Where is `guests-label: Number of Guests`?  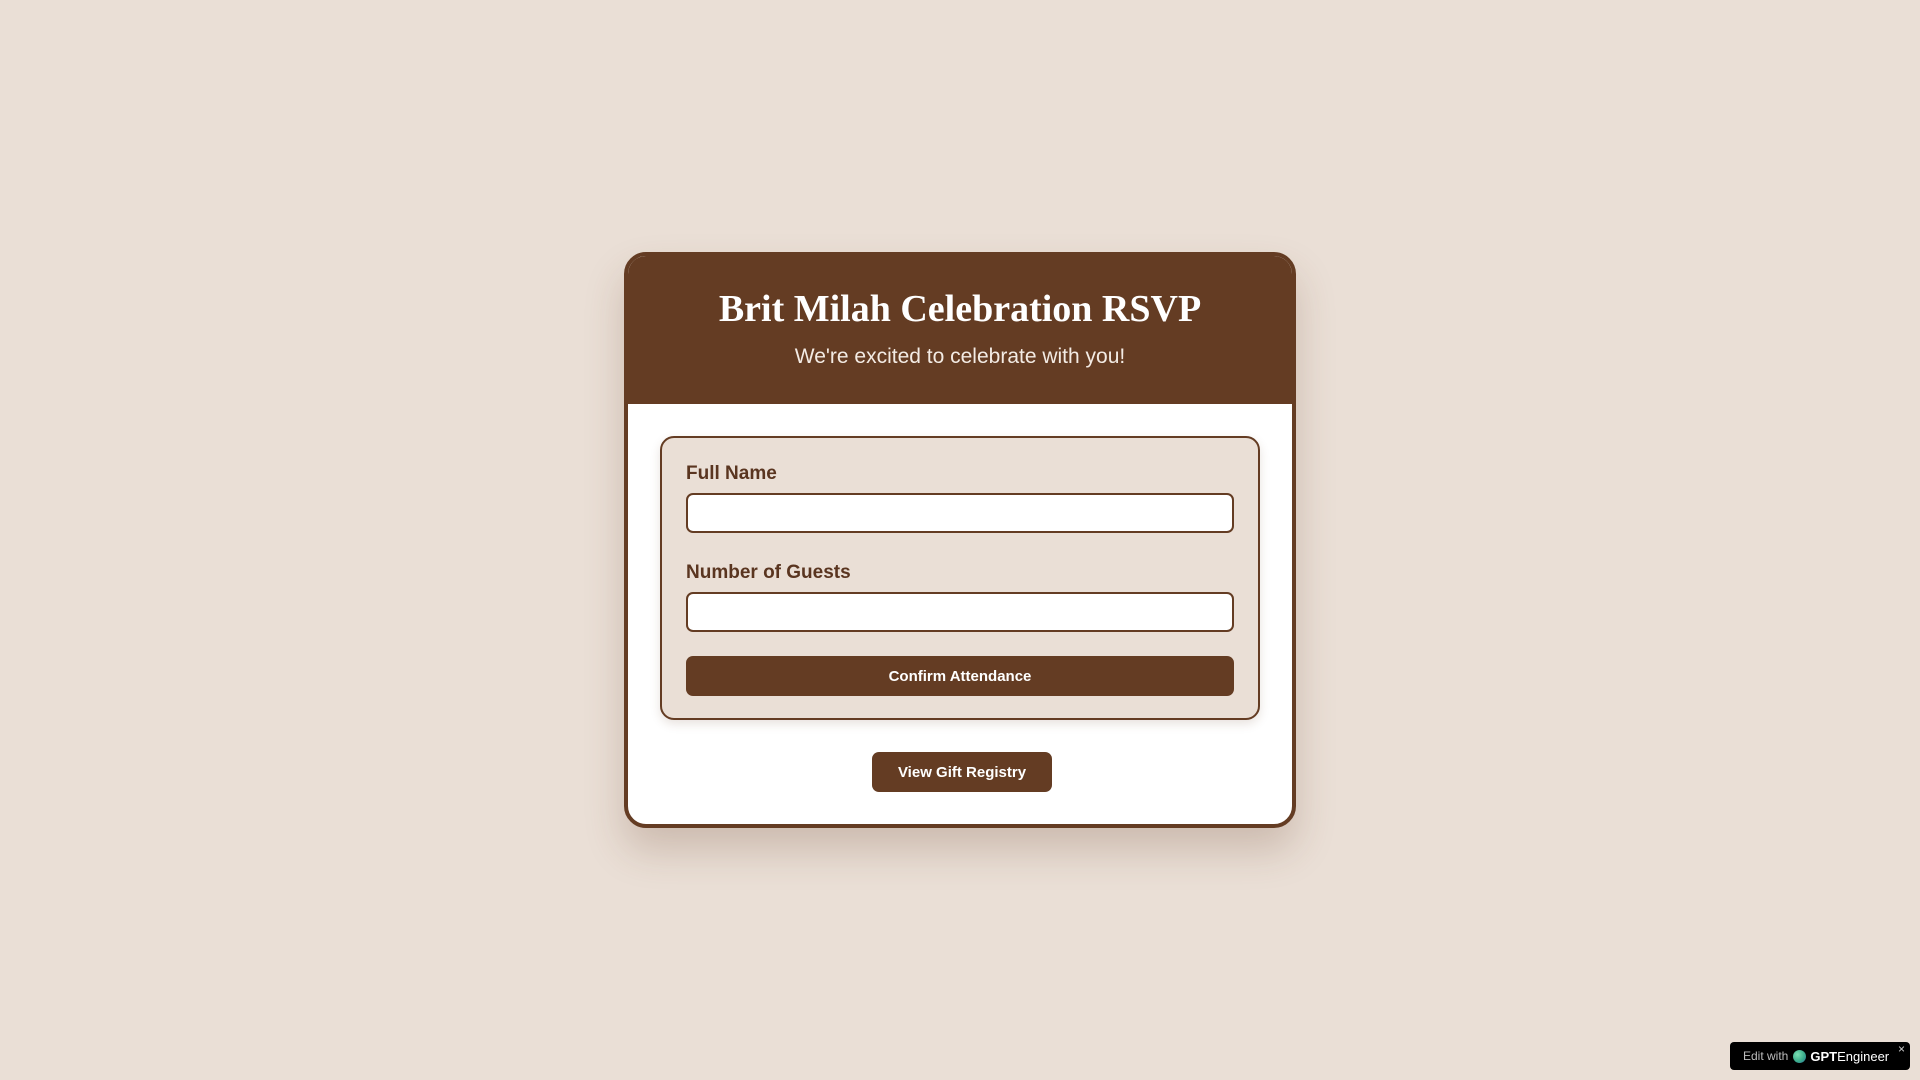
guests-label: Number of Guests is located at coordinates (768, 572).